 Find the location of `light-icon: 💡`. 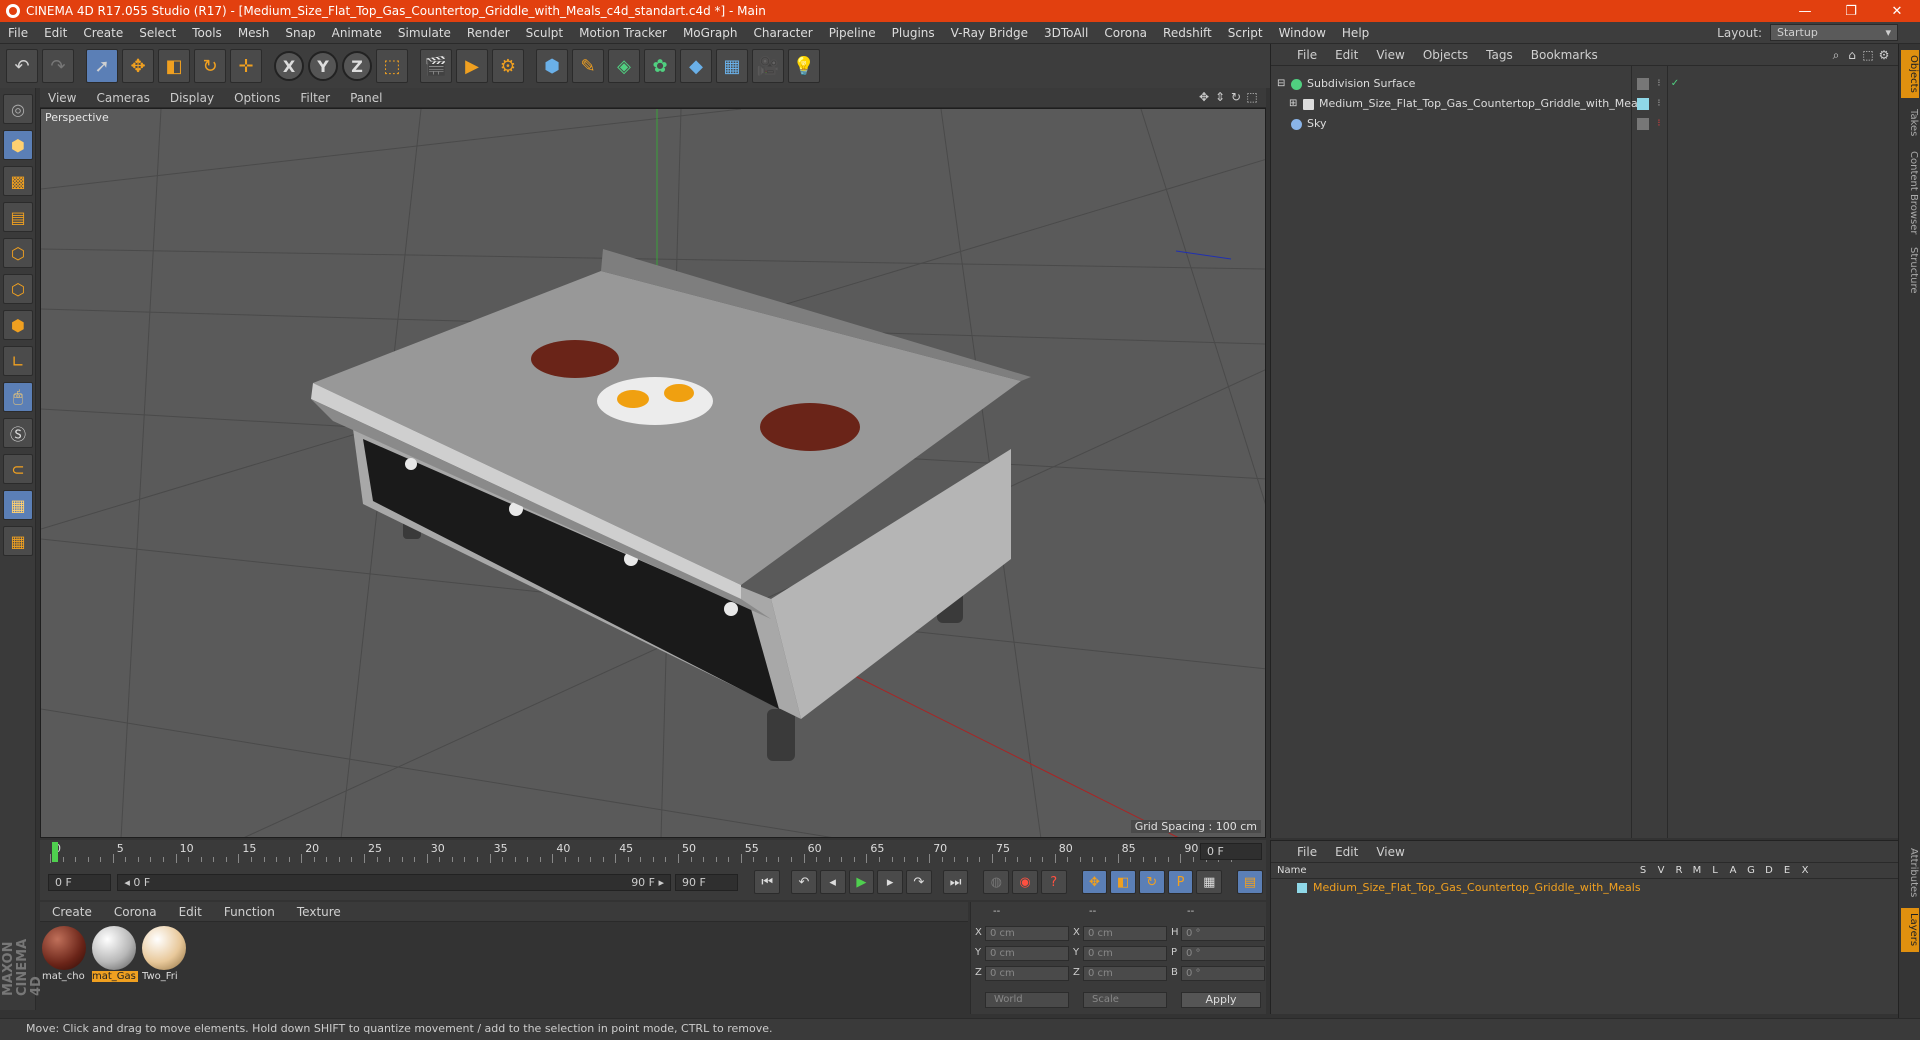

light-icon: 💡 is located at coordinates (804, 66).